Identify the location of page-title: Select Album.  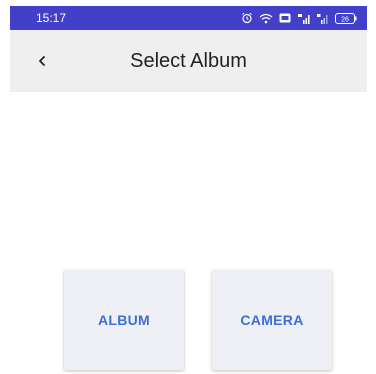
(188, 60).